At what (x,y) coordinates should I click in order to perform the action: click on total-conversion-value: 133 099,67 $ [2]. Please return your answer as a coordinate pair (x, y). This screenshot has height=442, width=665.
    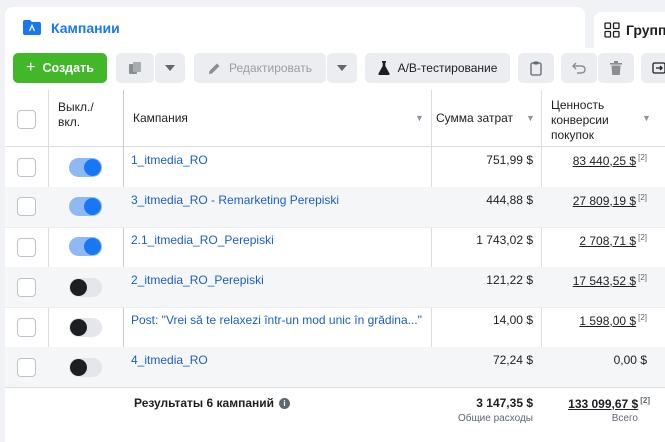
    Looking at the image, I should click on (609, 403).